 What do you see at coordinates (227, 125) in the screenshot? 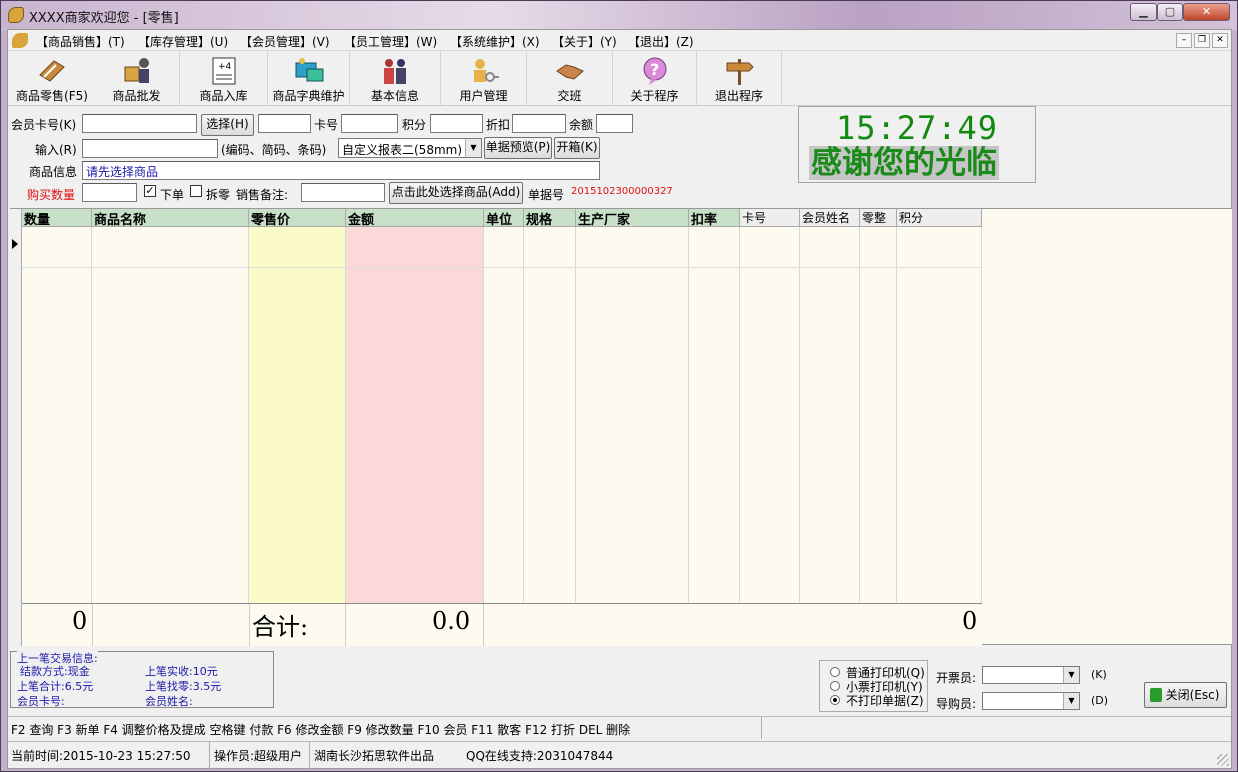
I see `select-member-button: 选择(H)` at bounding box center [227, 125].